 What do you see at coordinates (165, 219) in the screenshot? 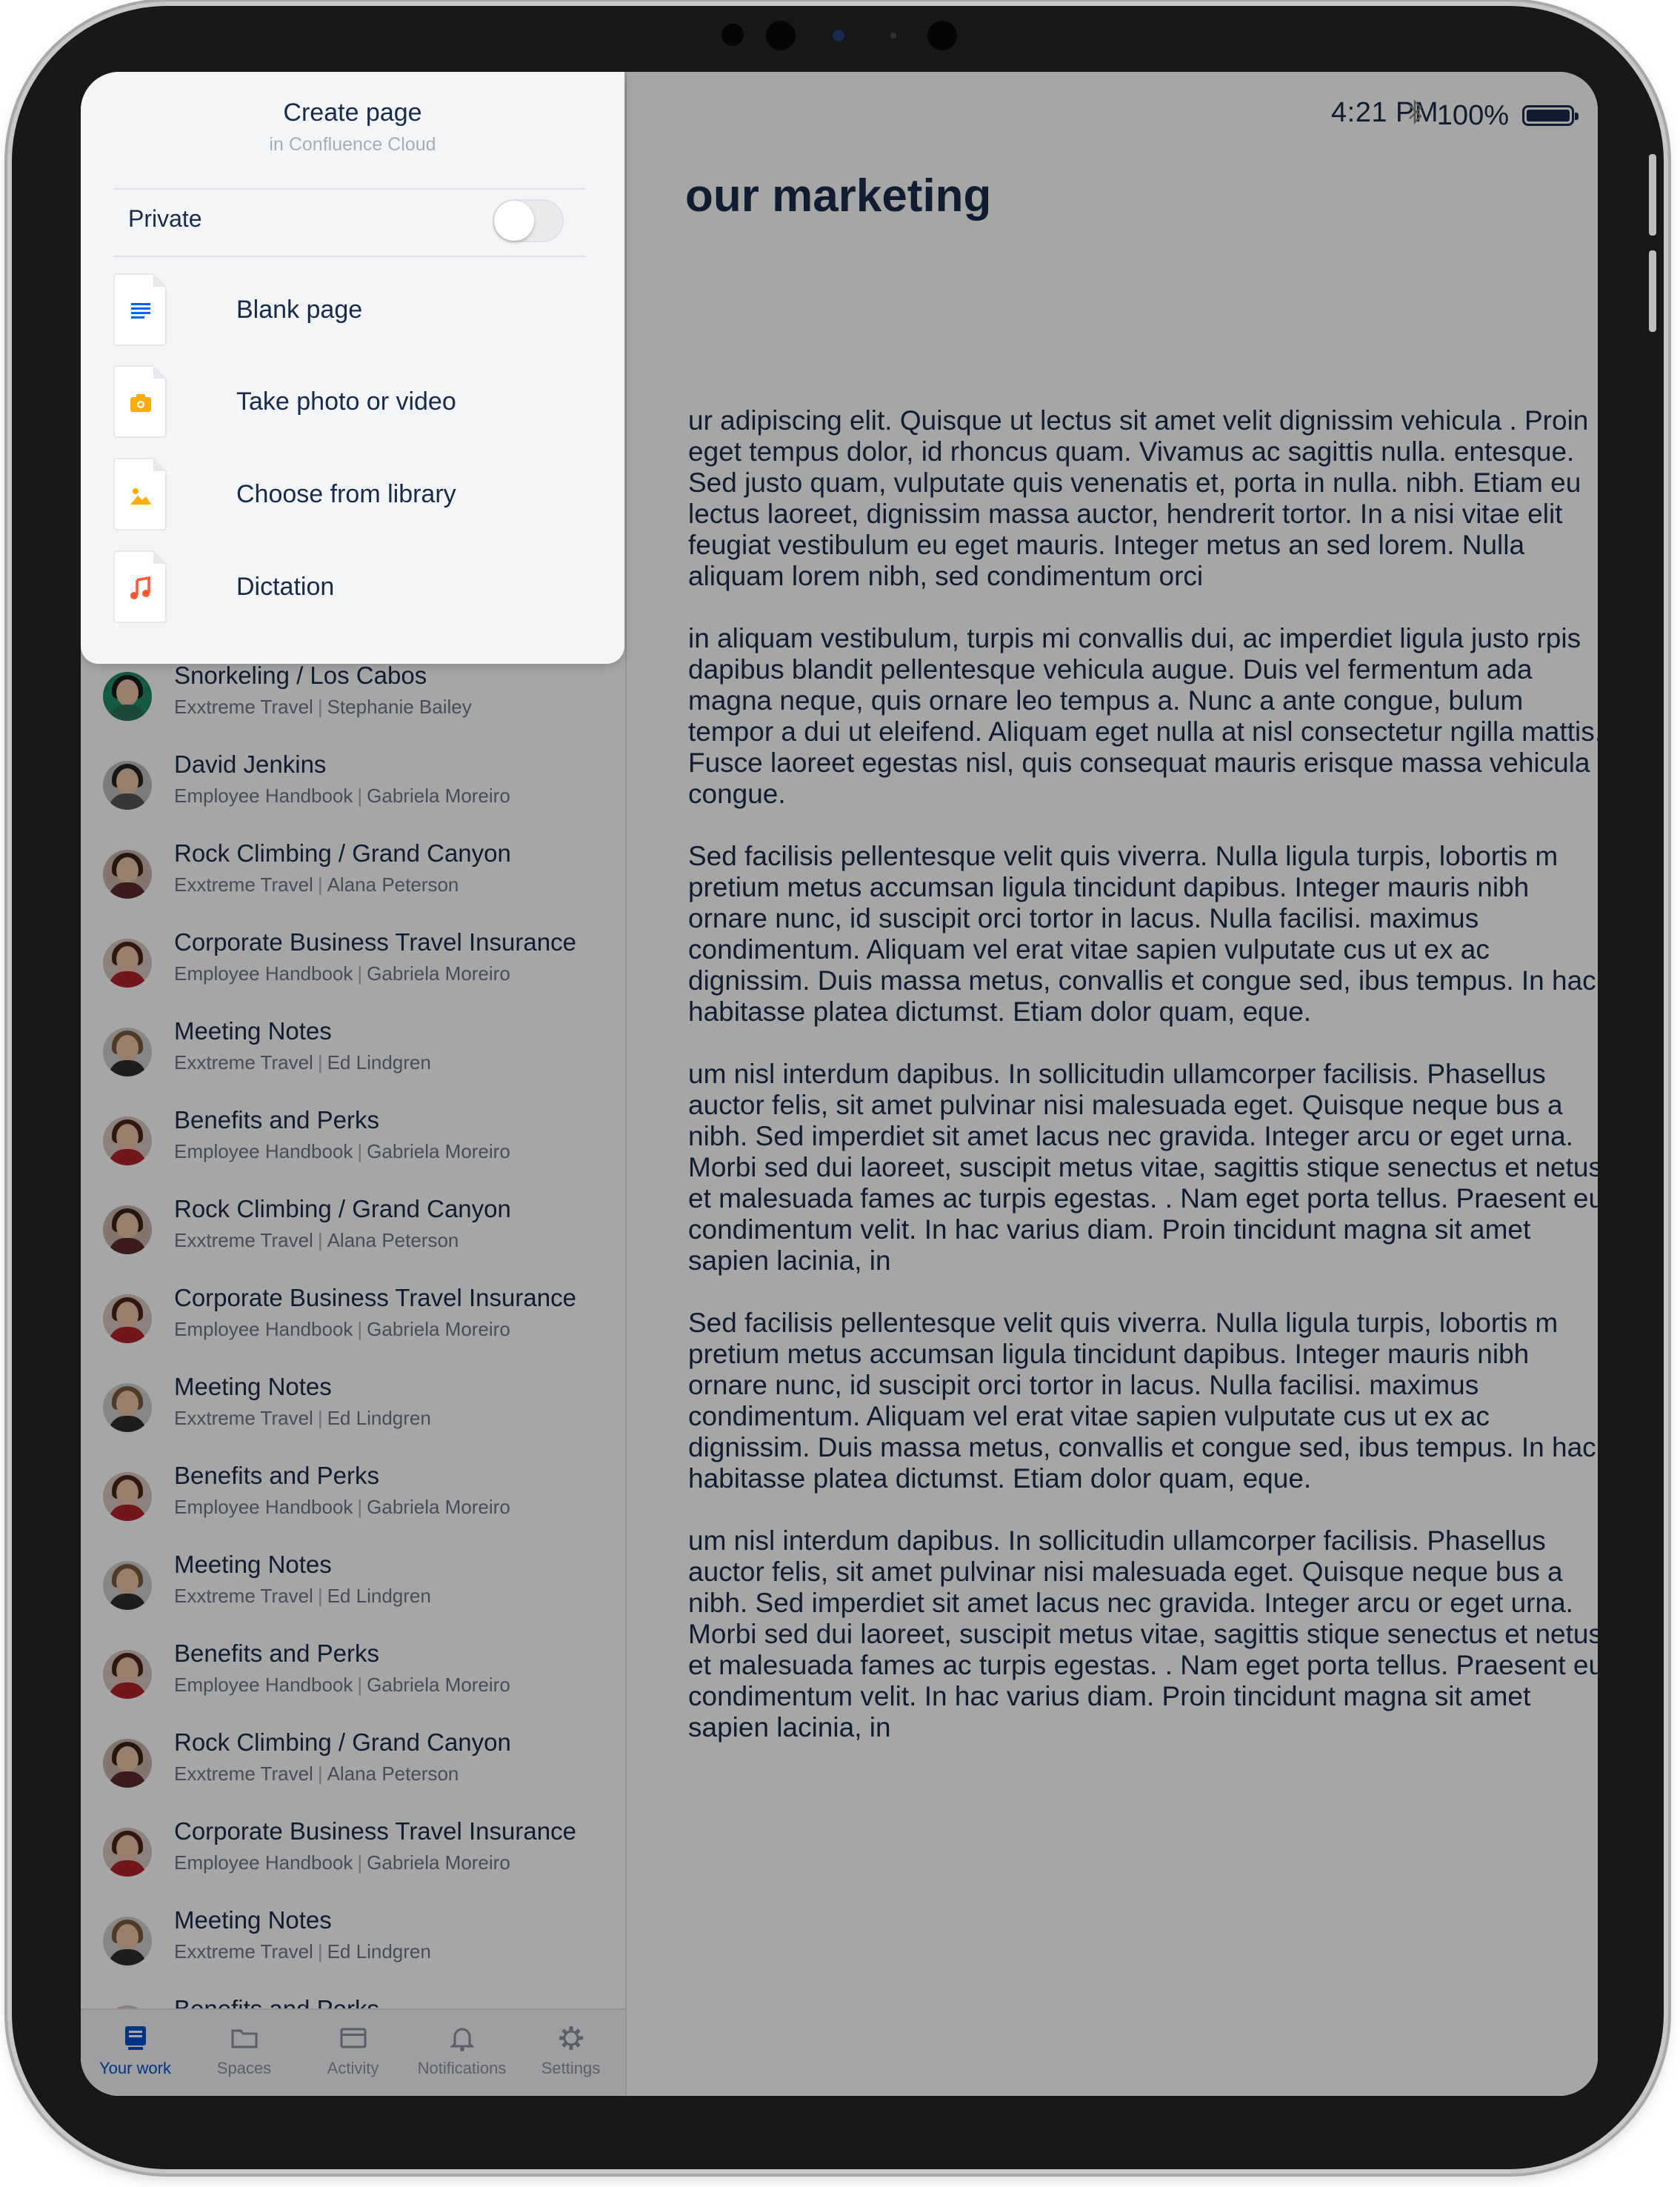
I see `private-label: Private` at bounding box center [165, 219].